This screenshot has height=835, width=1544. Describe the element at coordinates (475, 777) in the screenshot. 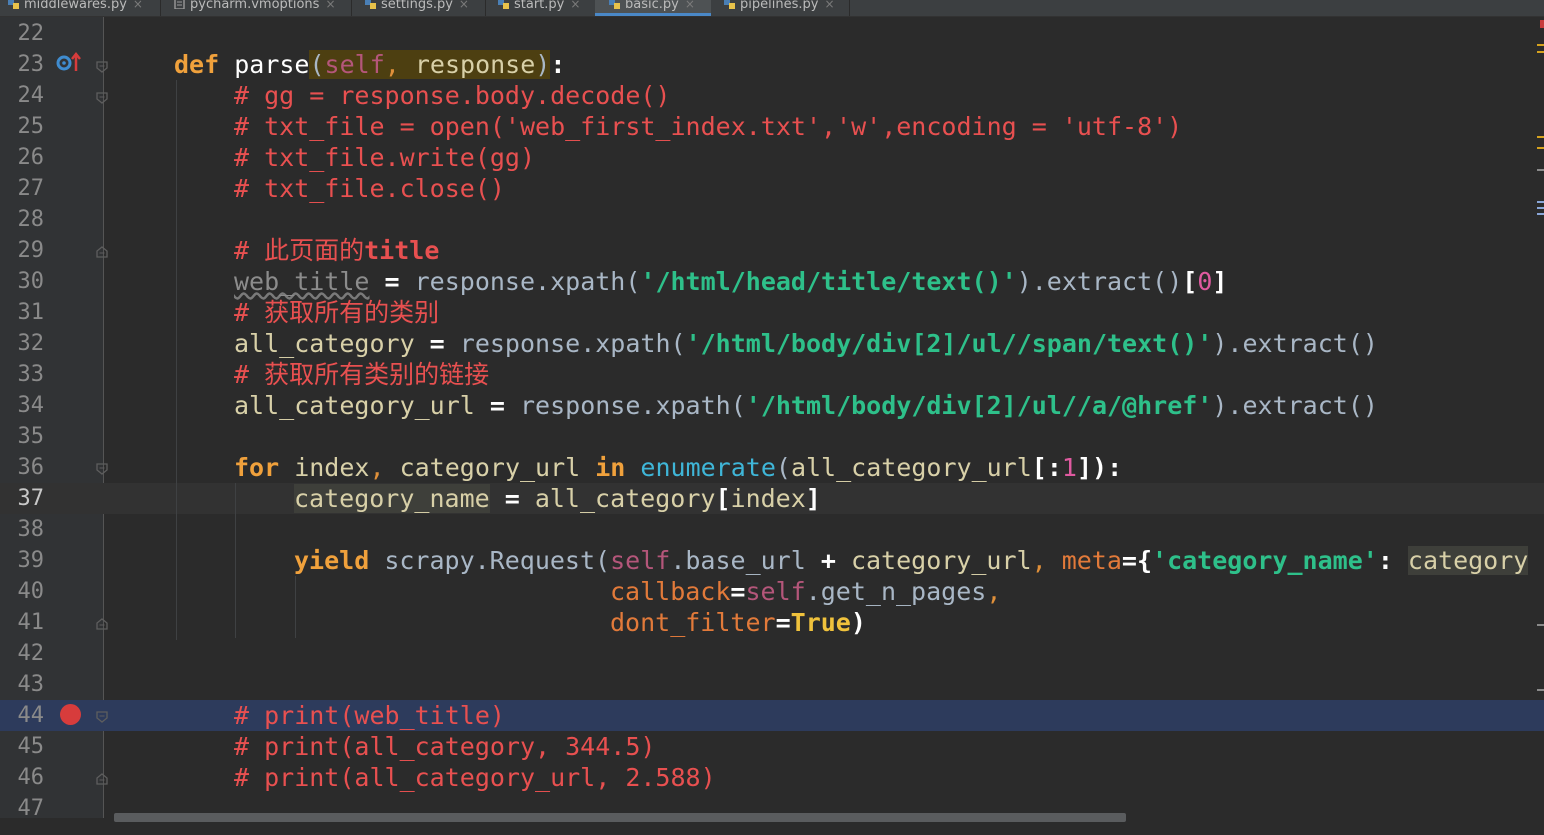

I see `code-line-46: # print(all_category_url, 2.588)` at that location.